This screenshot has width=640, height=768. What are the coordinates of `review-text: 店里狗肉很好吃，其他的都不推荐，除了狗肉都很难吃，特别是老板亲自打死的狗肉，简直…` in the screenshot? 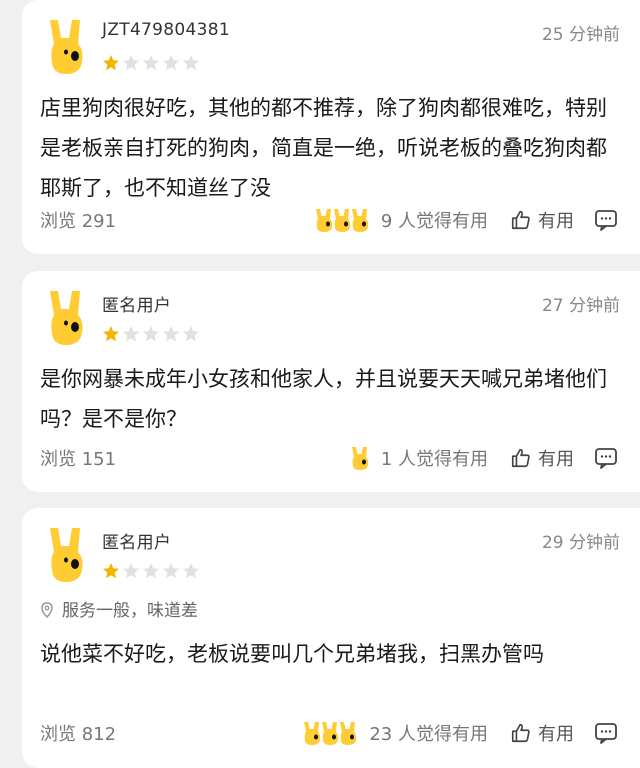 It's located at (323, 148).